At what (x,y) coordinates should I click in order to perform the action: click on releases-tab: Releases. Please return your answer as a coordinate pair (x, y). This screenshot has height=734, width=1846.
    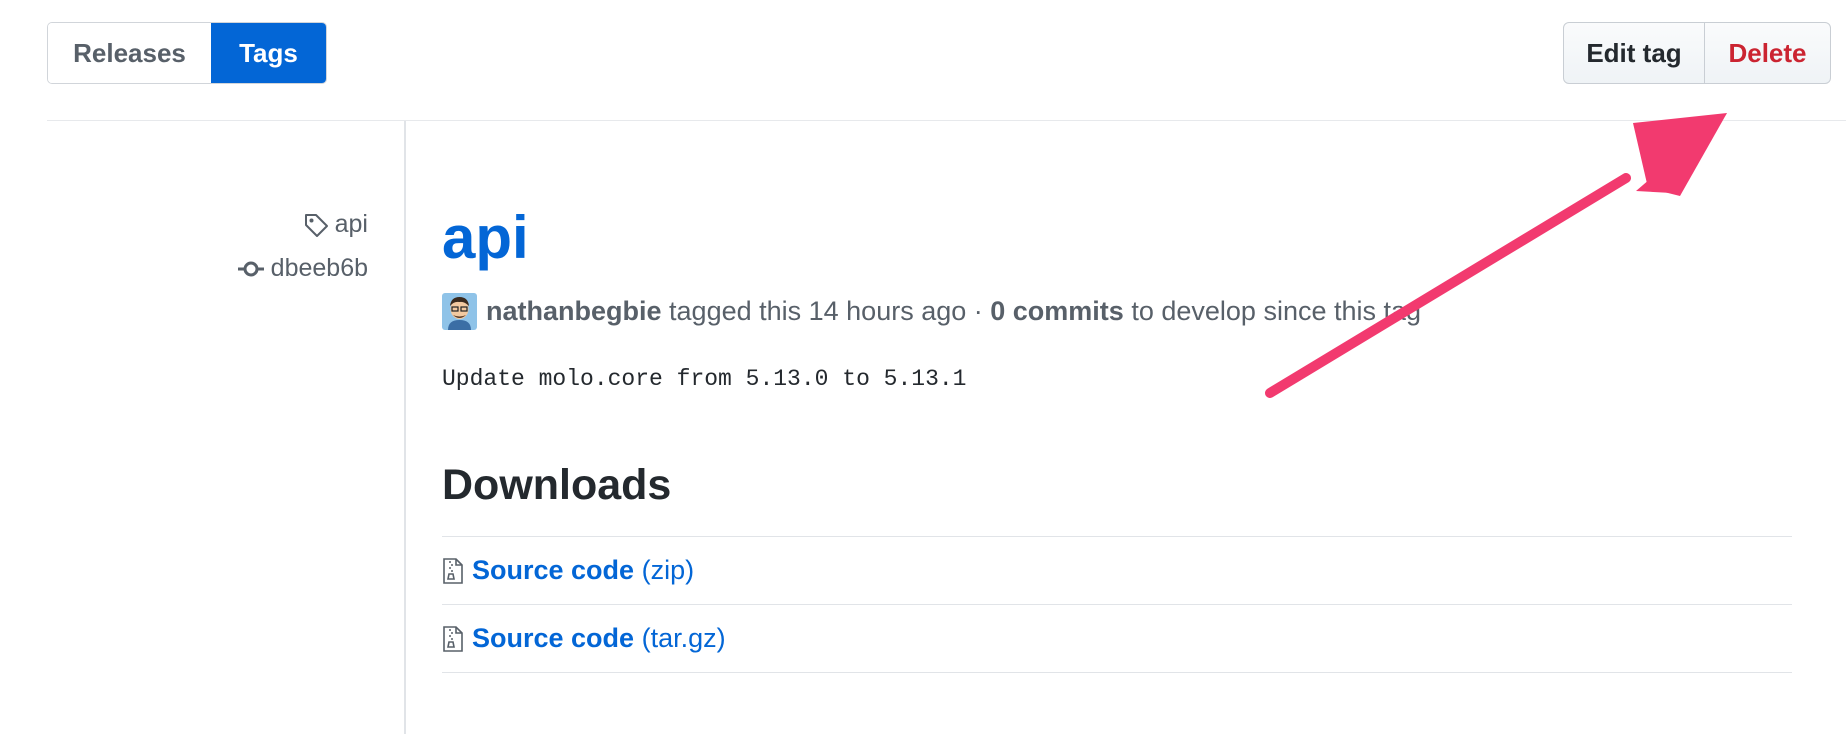
    Looking at the image, I should click on (129, 53).